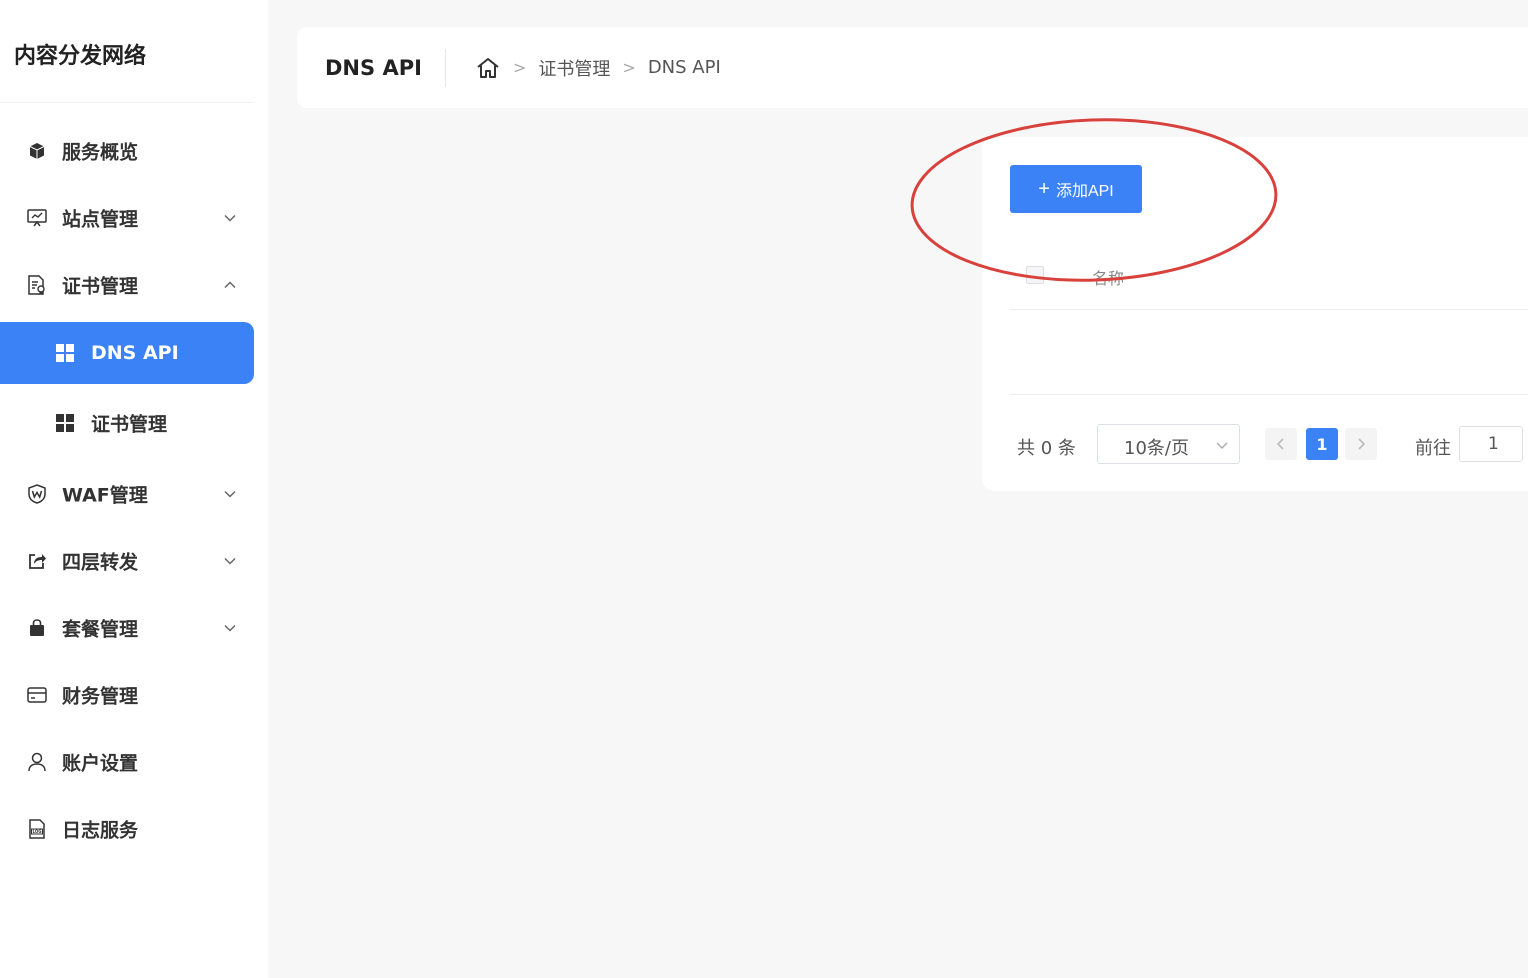 The height and width of the screenshot is (978, 1528). I want to click on sidebar-item-label: 账户设置, so click(100, 763).